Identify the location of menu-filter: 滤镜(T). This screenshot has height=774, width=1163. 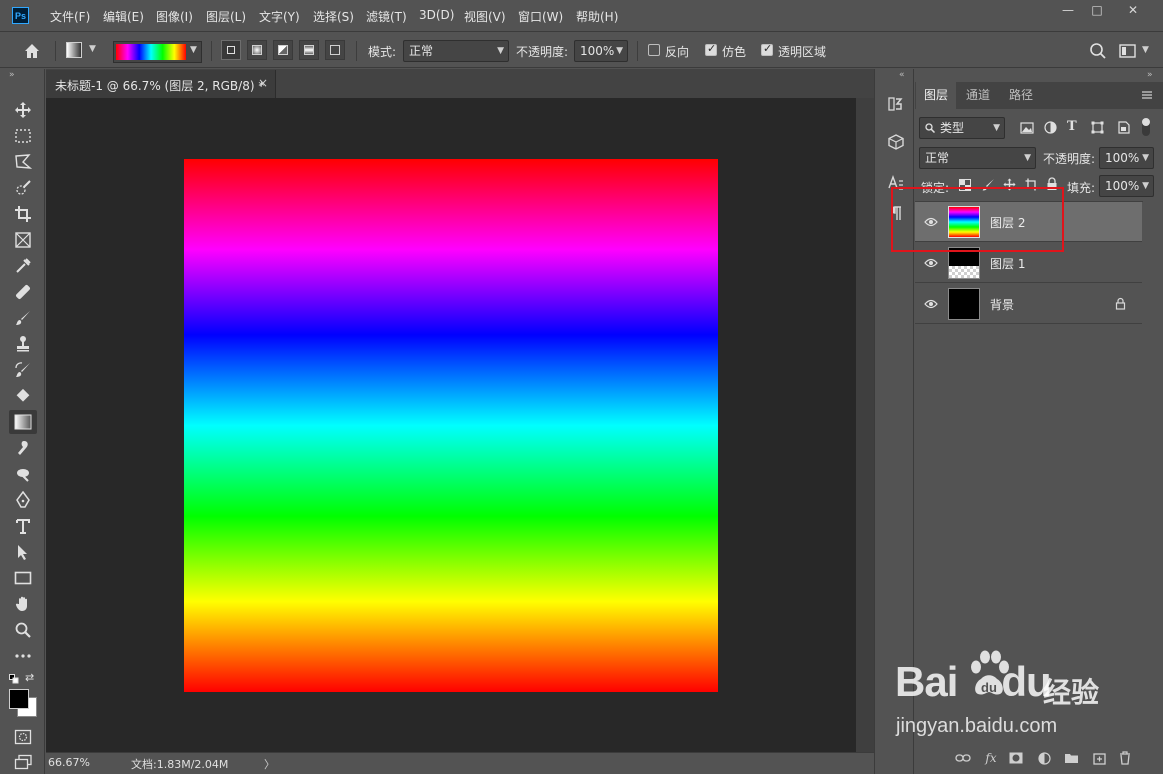
(386, 16).